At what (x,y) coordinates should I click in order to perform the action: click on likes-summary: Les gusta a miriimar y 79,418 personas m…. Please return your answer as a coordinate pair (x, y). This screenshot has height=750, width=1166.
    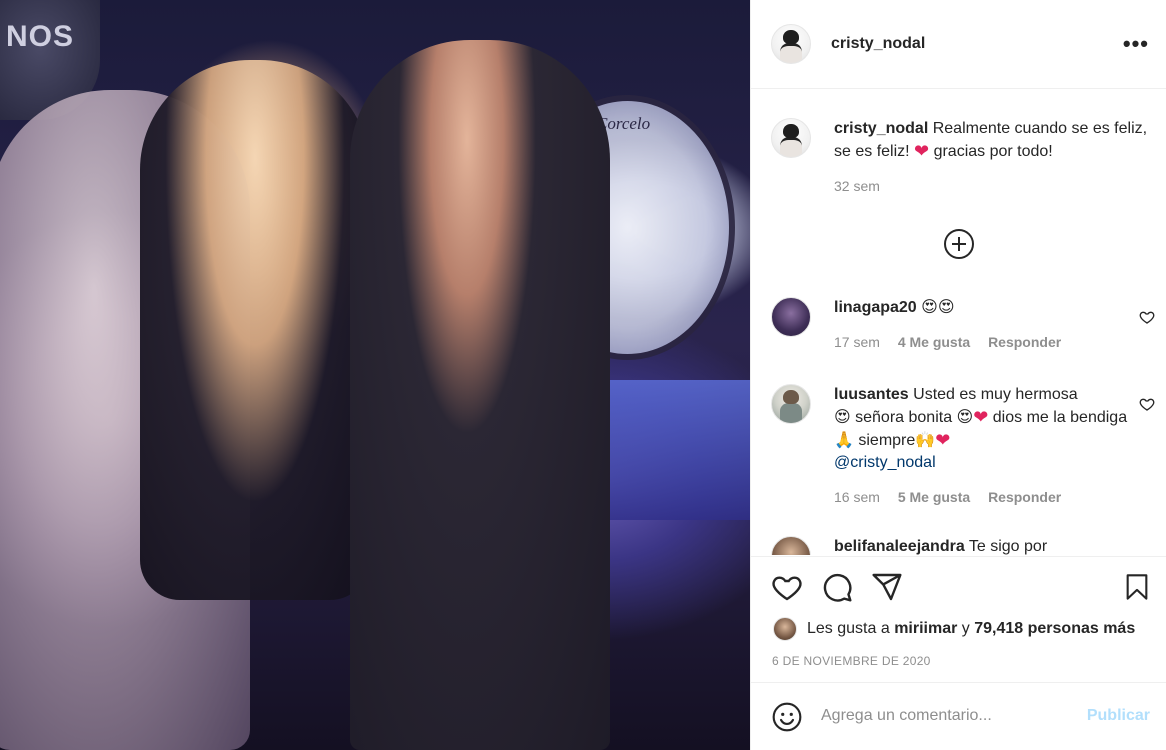
    Looking at the image, I should click on (954, 629).